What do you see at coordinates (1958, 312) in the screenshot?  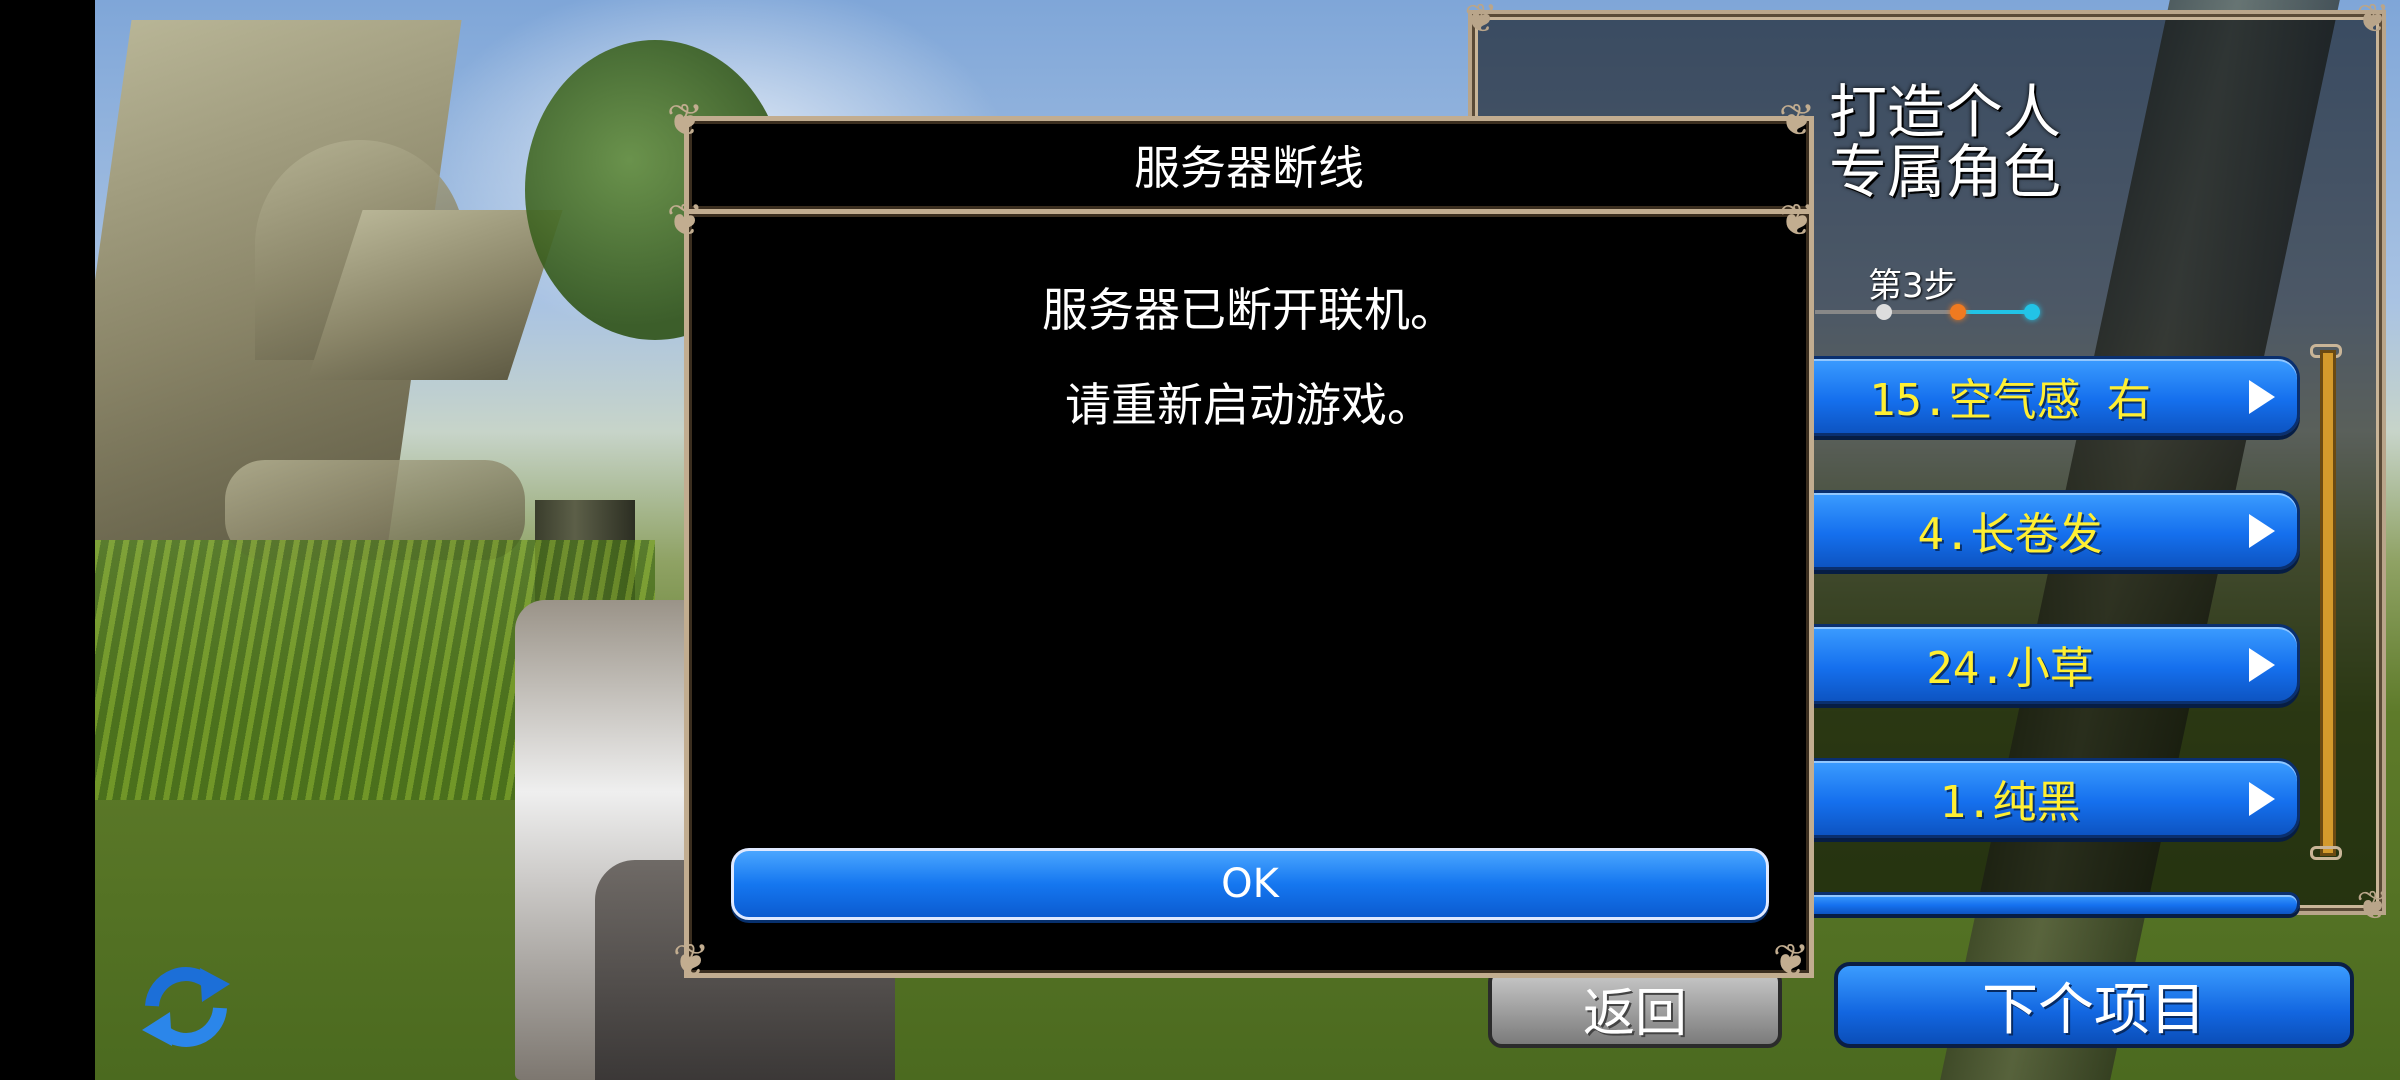 I see `step-dot-current` at bounding box center [1958, 312].